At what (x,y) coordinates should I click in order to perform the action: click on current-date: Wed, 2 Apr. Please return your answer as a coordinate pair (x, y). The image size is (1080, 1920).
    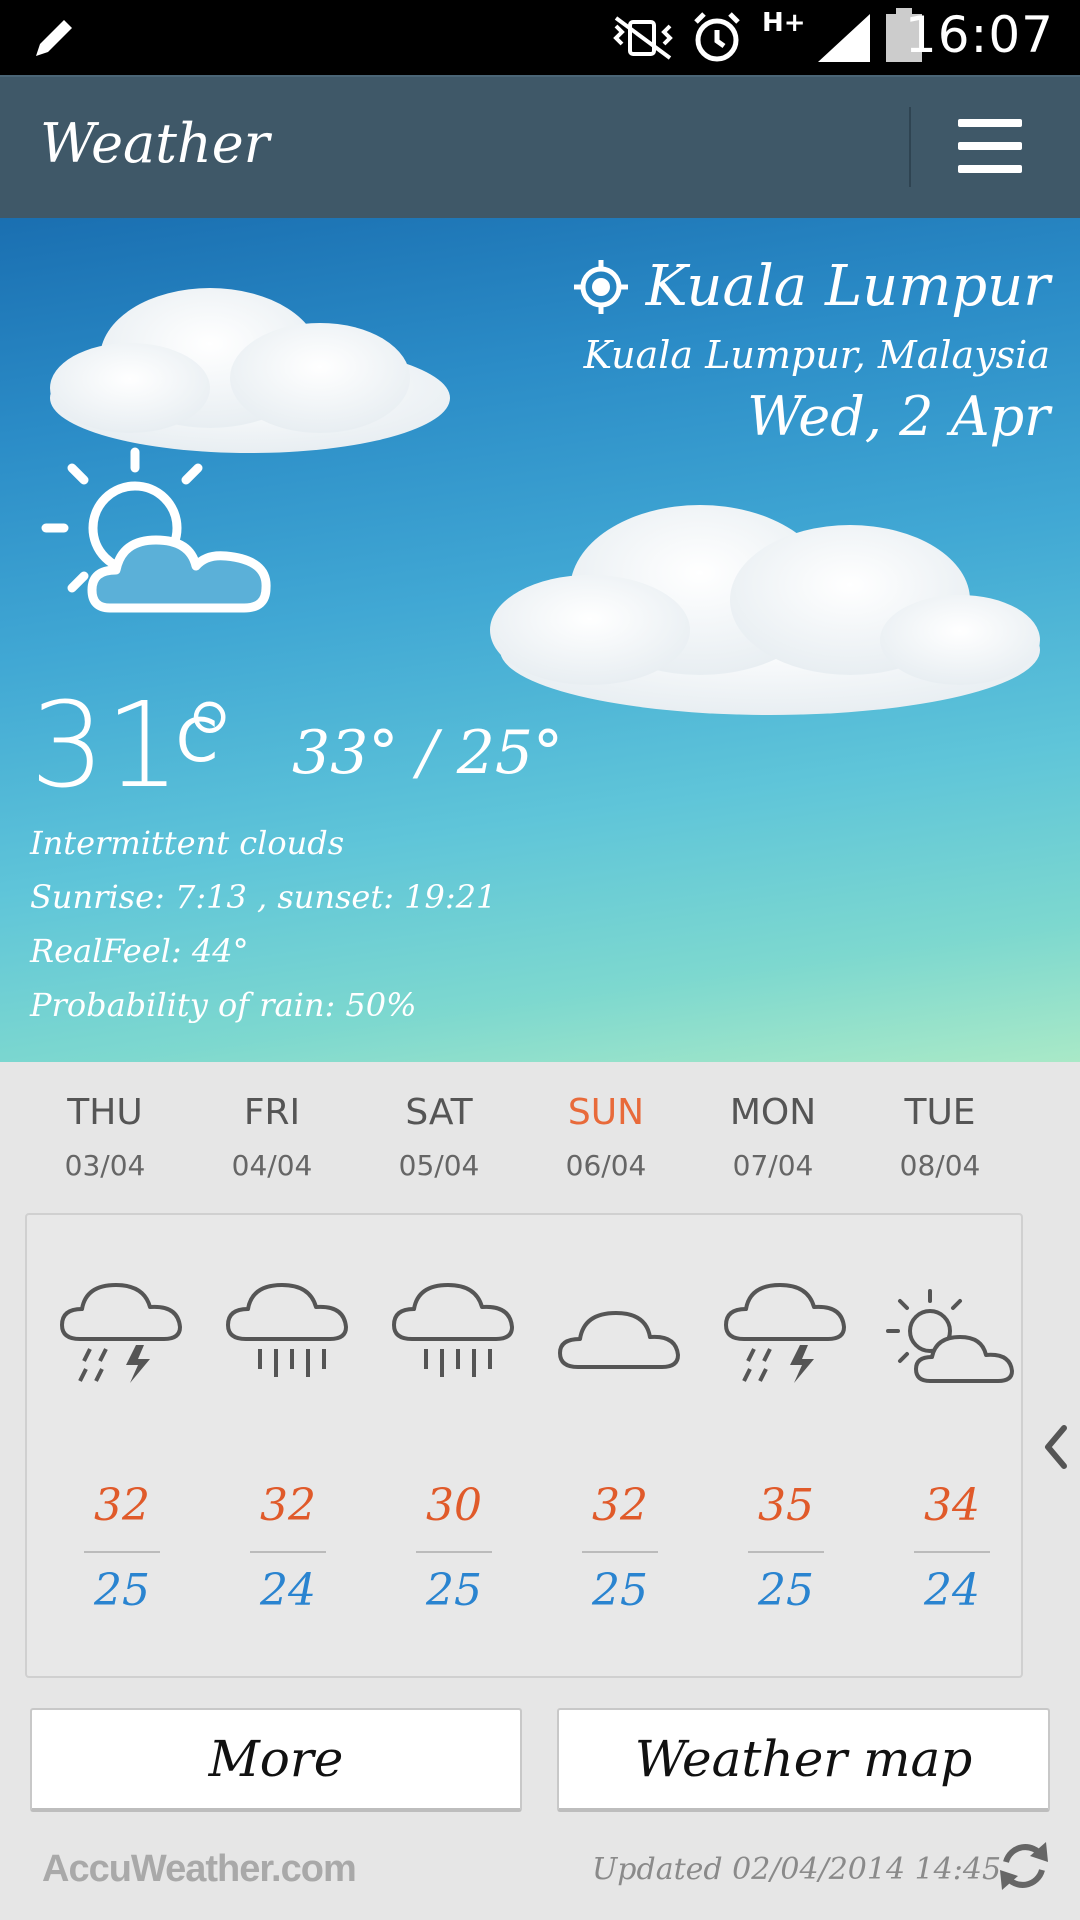
    Looking at the image, I should click on (898, 416).